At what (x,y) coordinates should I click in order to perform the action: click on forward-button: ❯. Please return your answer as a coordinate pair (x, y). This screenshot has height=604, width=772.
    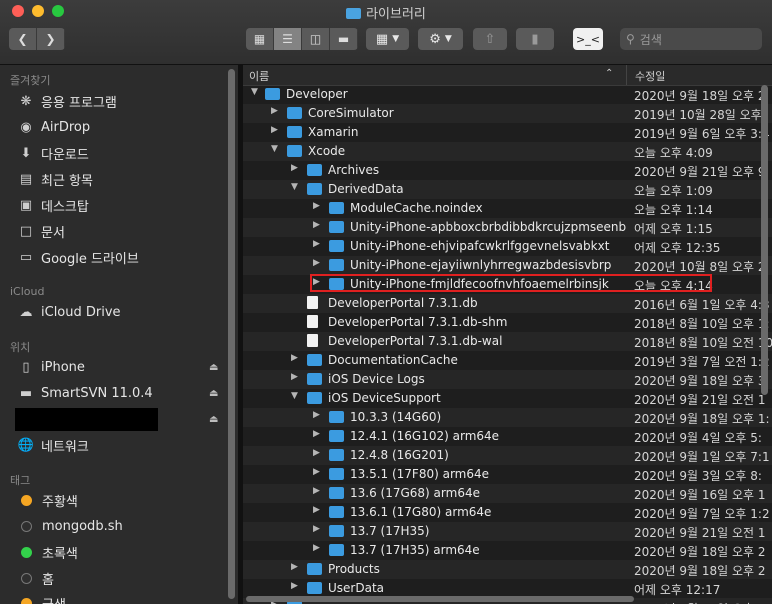
    Looking at the image, I should click on (51, 39).